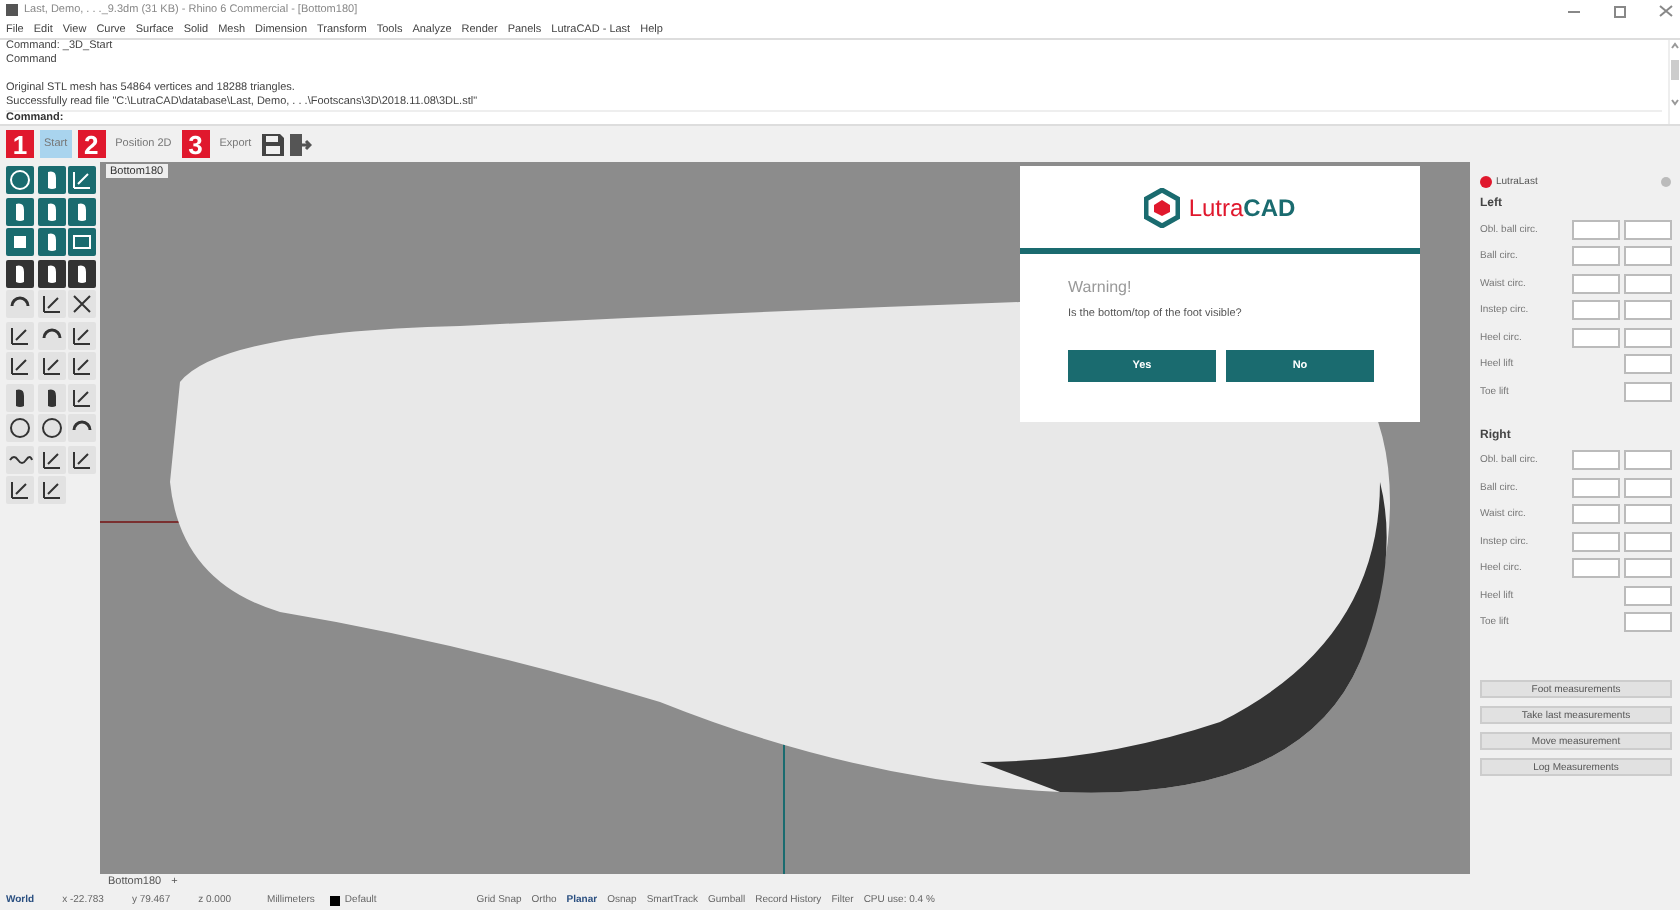 The height and width of the screenshot is (910, 1680). I want to click on step-number: 1, so click(20, 144).